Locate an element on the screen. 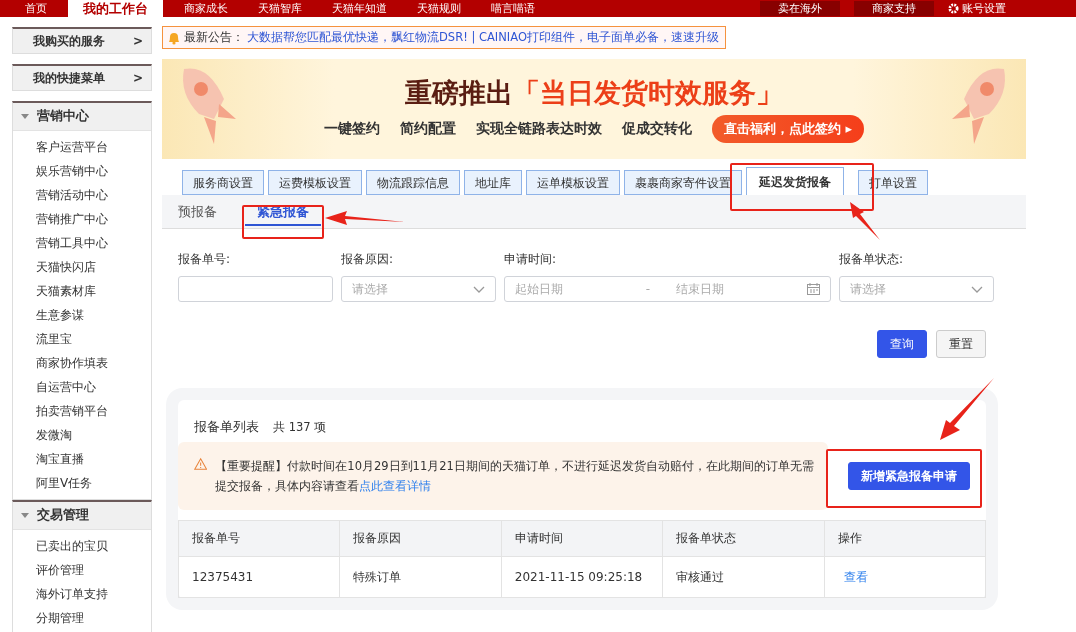 This screenshot has width=1076, height=632. column-header: 申请时间 is located at coordinates (582, 538).